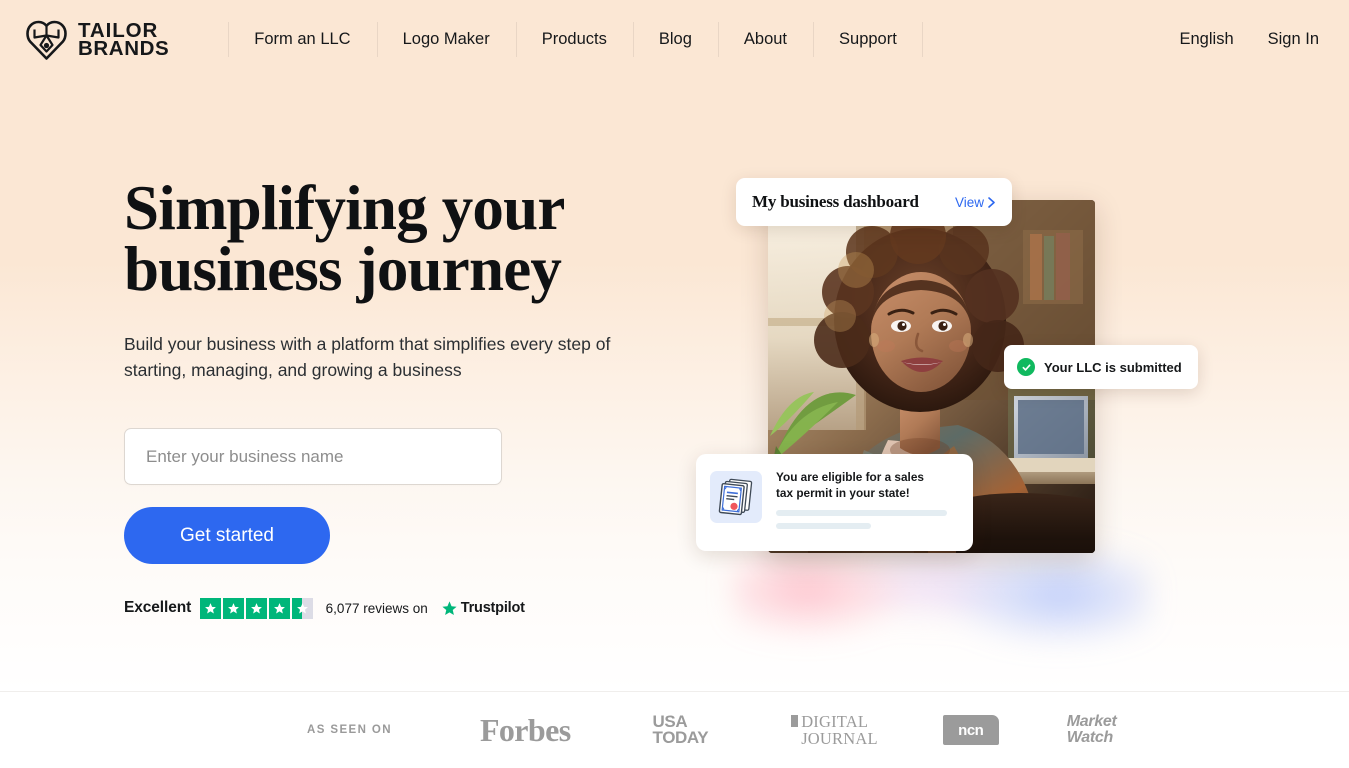 The width and height of the screenshot is (1349, 768). I want to click on dashboard-card-title: My business dashboard, so click(835, 201).